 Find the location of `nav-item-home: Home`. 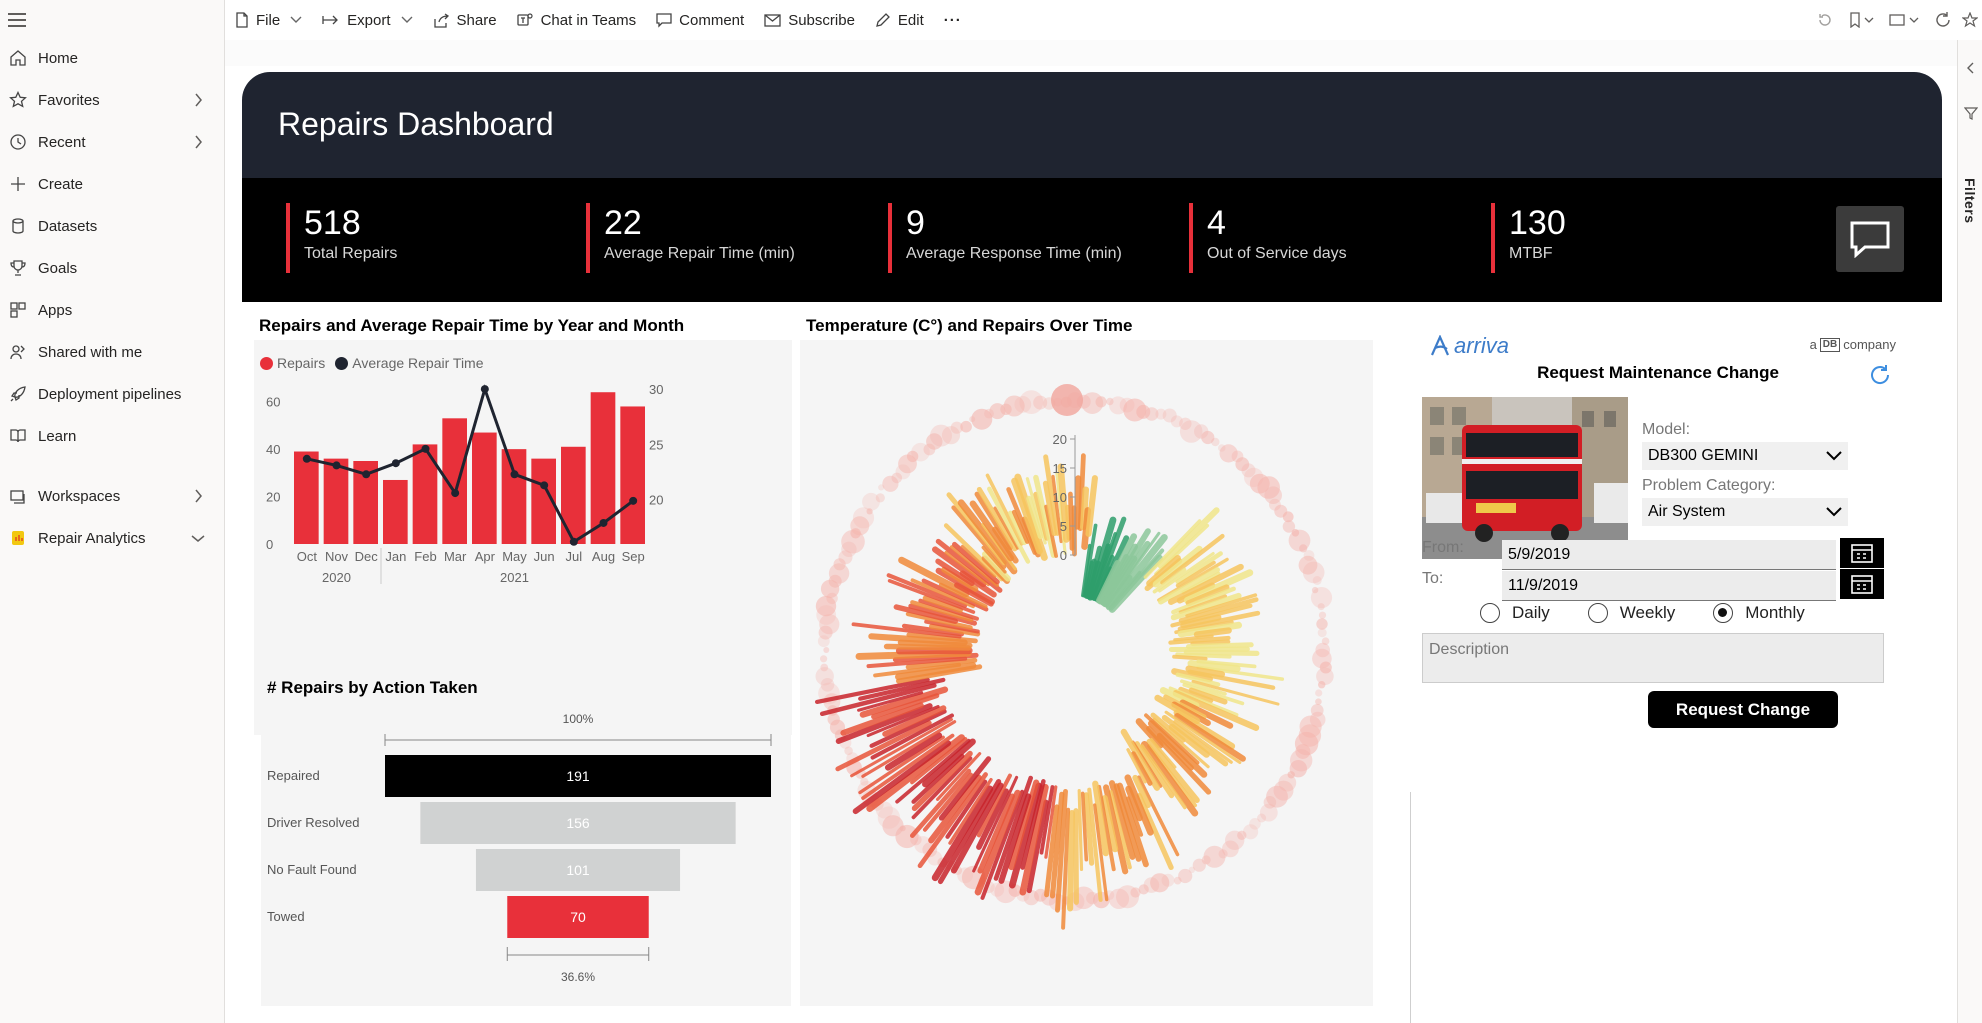

nav-item-home: Home is located at coordinates (112, 58).